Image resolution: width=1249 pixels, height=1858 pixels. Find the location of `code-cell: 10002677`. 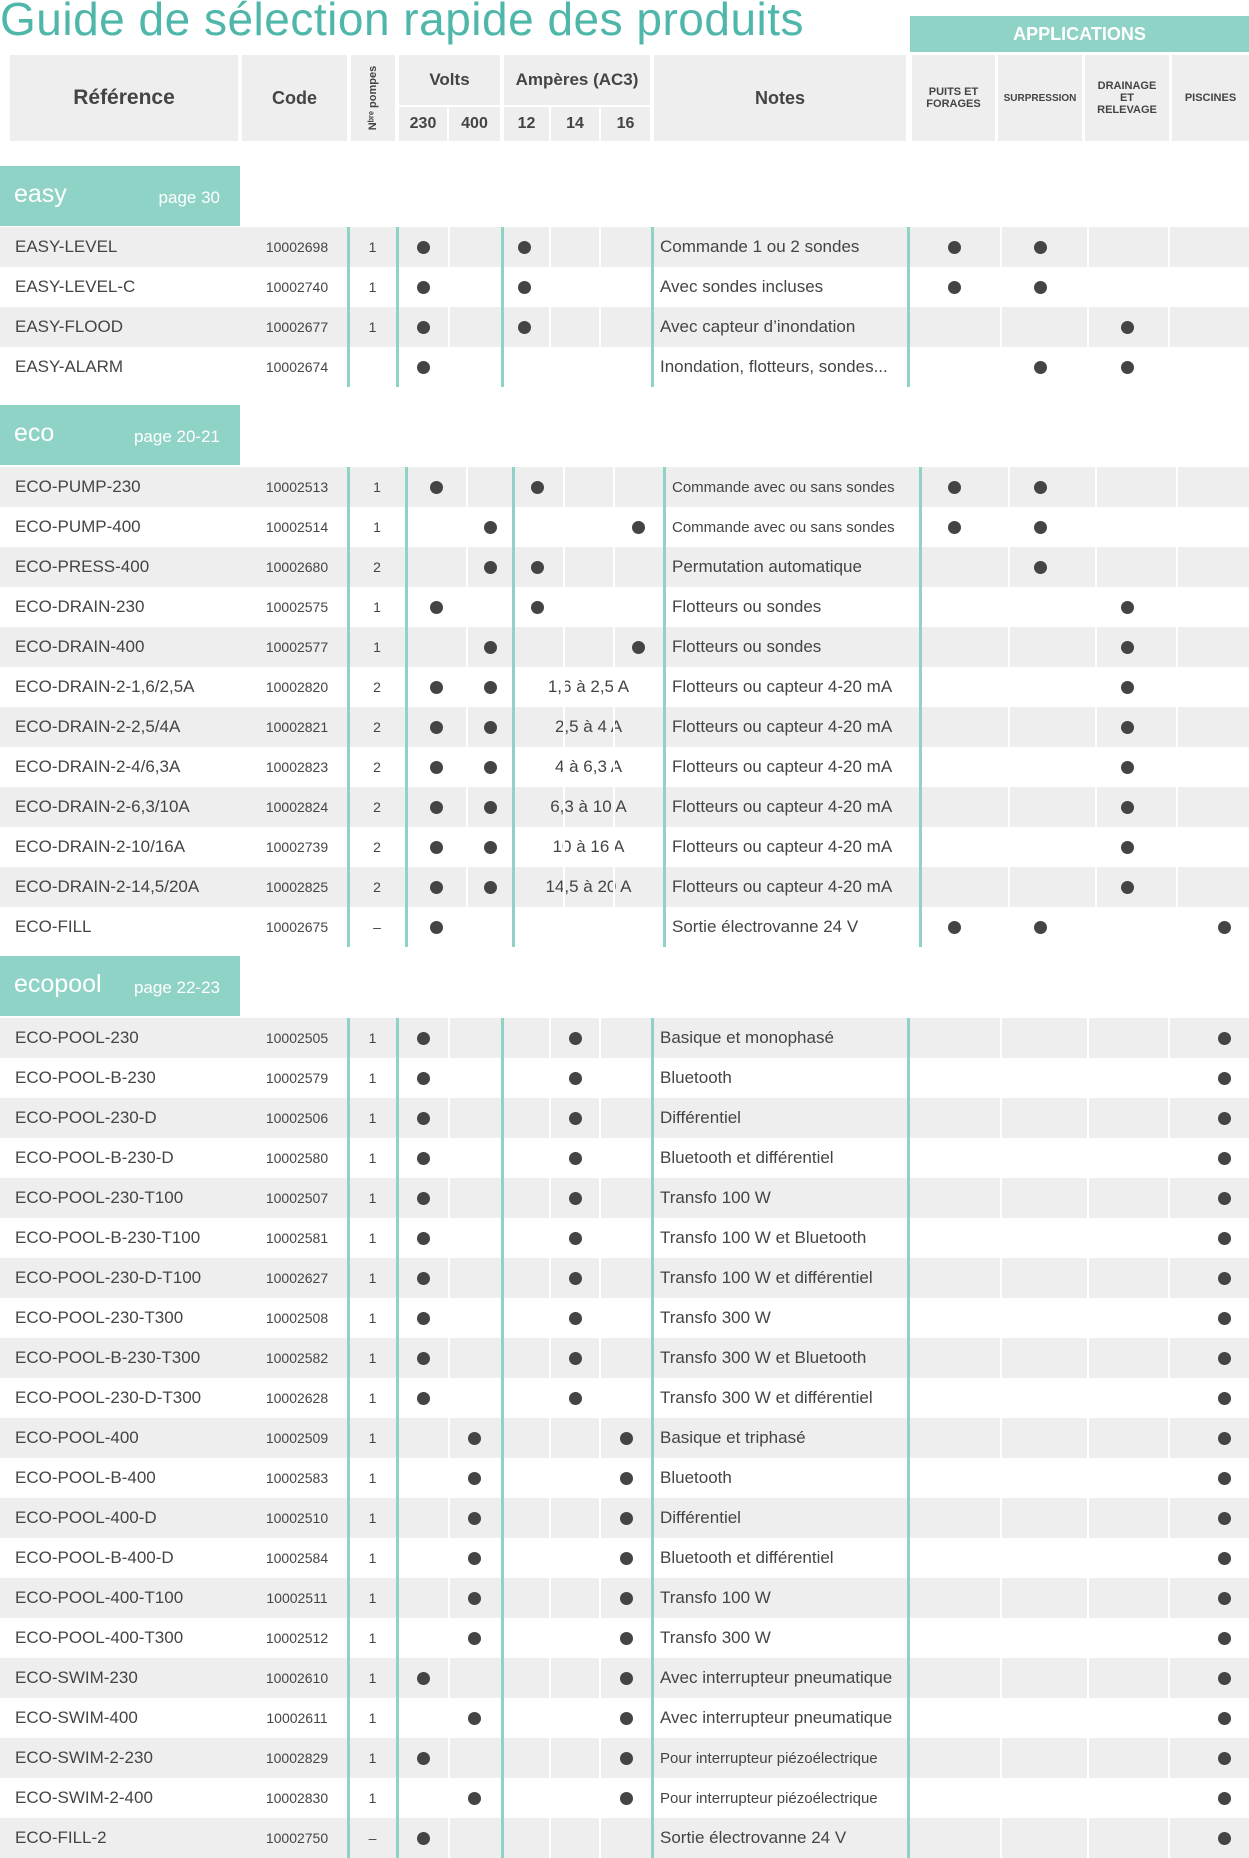

code-cell: 10002677 is located at coordinates (297, 327).